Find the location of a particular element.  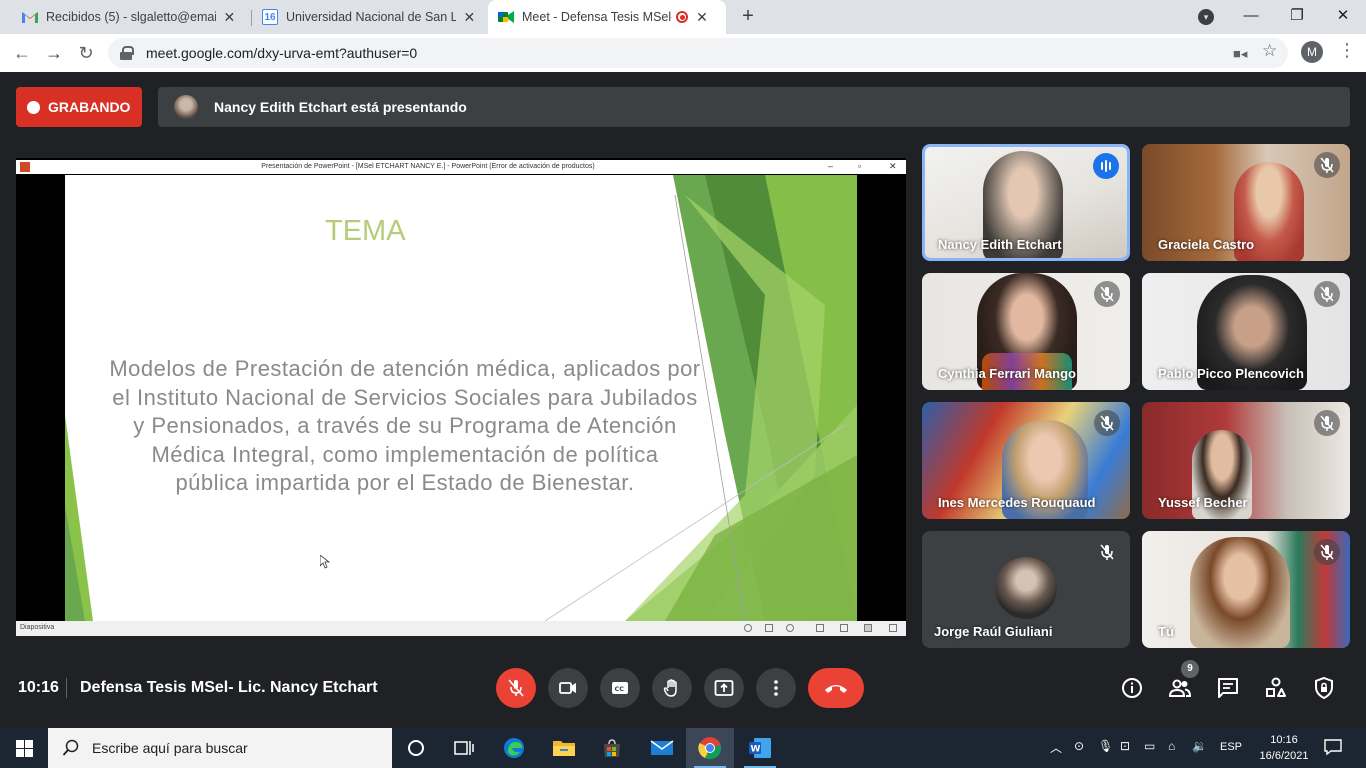

start-button is located at coordinates (24, 748).